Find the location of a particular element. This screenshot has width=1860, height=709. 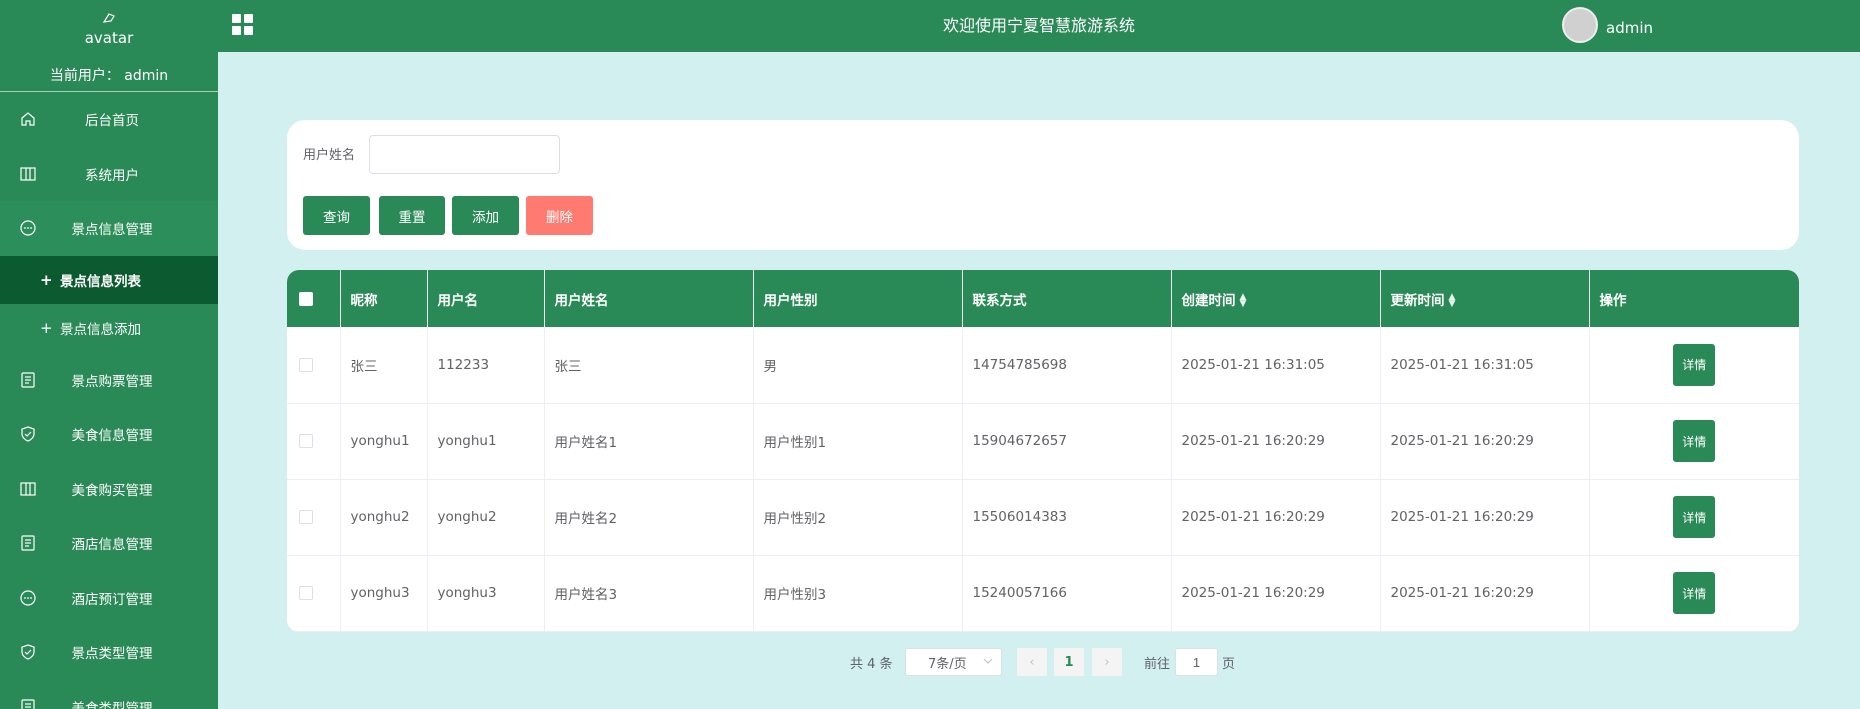

sidebar-item-scenic-management: 景点信息管理 is located at coordinates (109, 228).